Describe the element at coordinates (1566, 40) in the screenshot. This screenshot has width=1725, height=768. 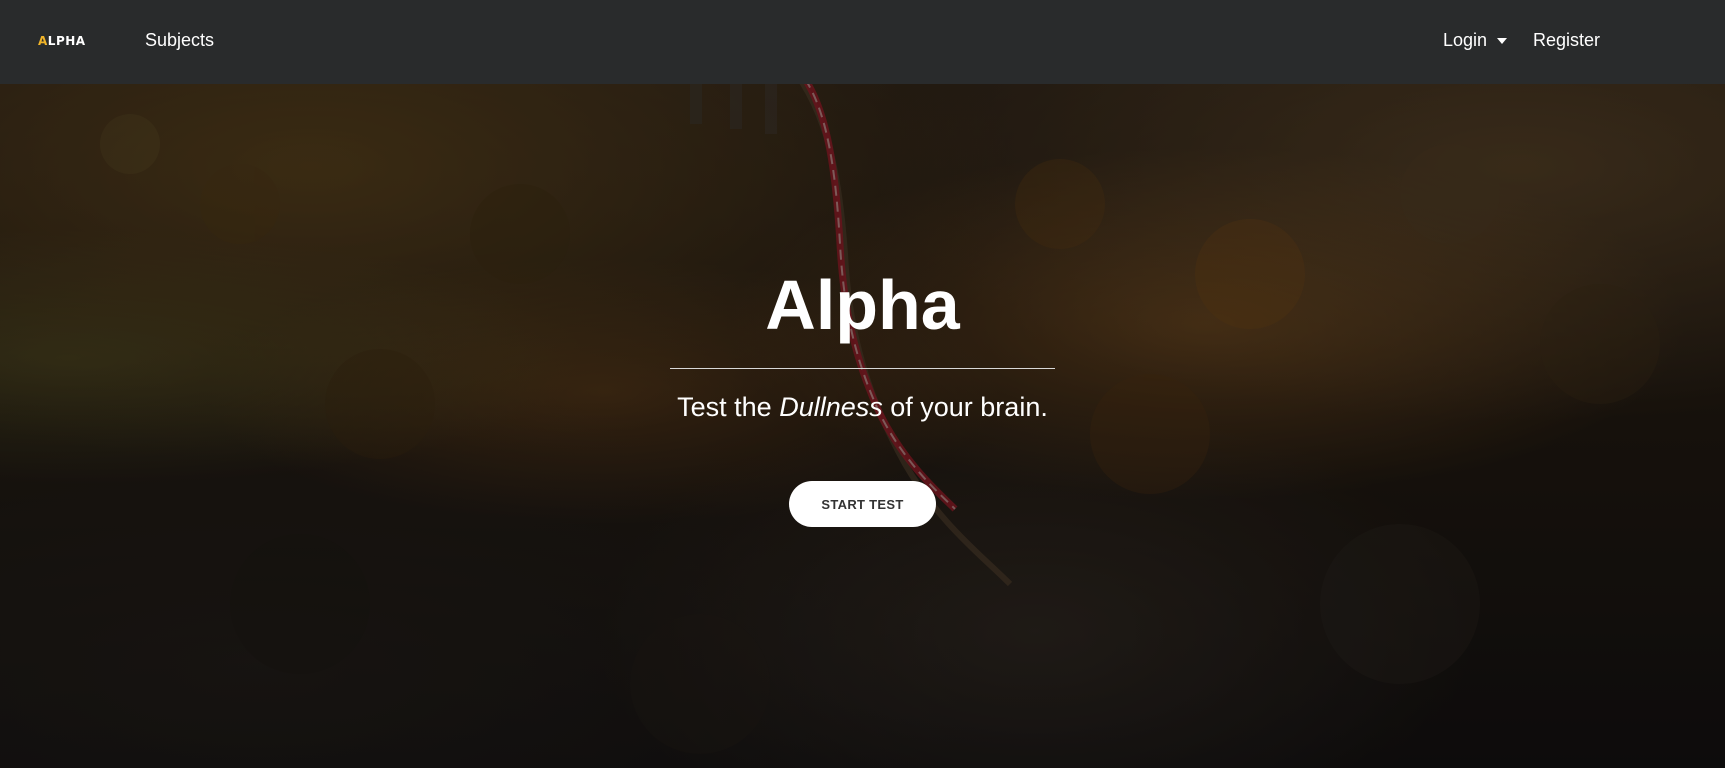
I see `nav-register-link: Register` at that location.